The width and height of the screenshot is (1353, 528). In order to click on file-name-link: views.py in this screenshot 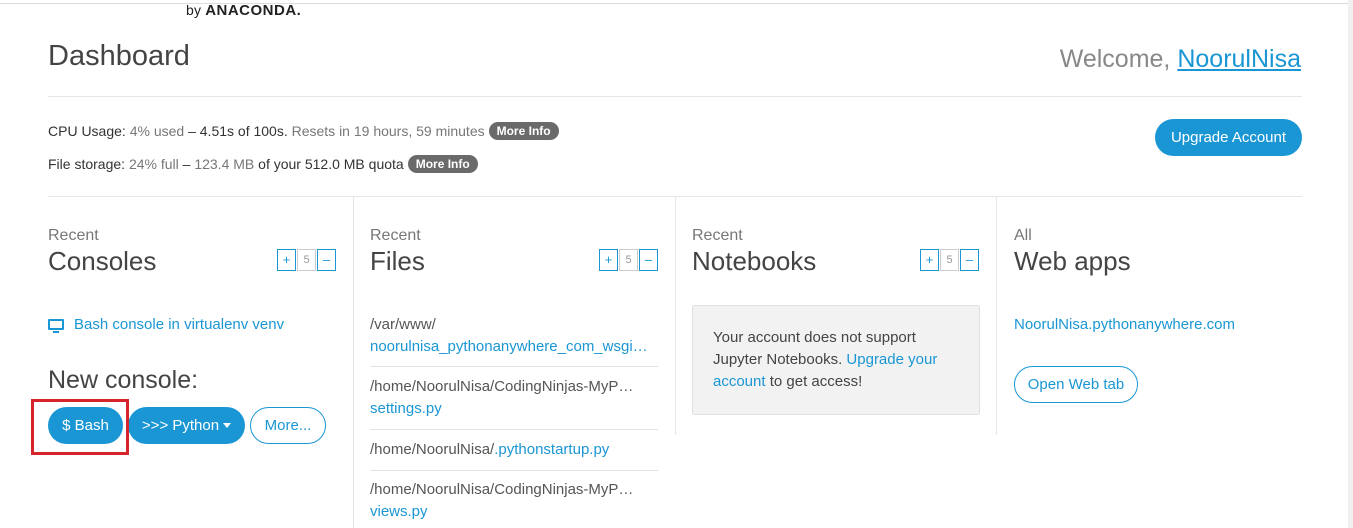, I will do `click(514, 512)`.